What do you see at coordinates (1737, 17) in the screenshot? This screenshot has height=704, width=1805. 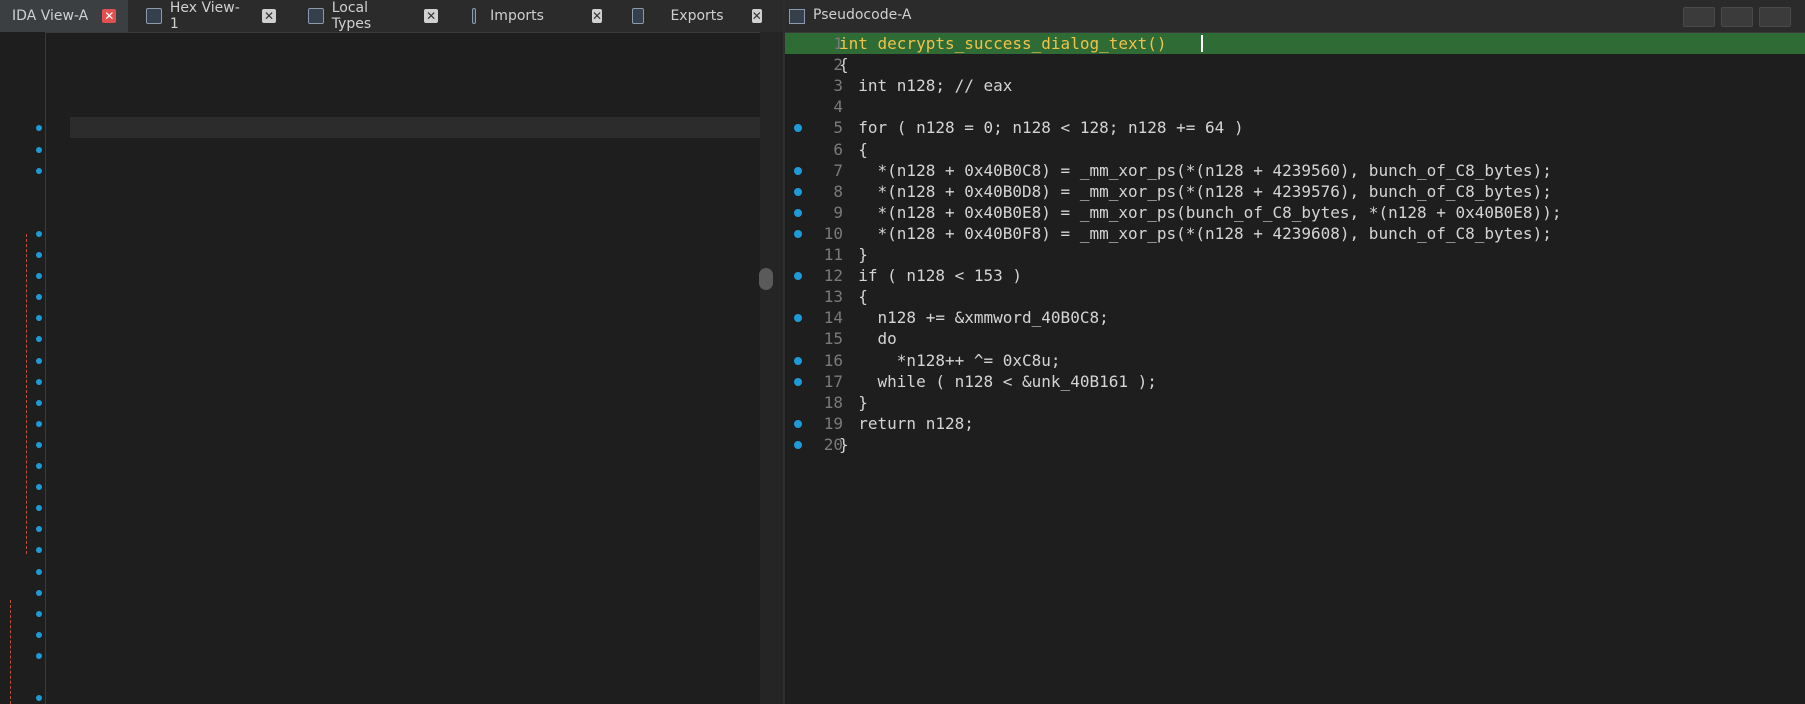 I see `restore-button` at bounding box center [1737, 17].